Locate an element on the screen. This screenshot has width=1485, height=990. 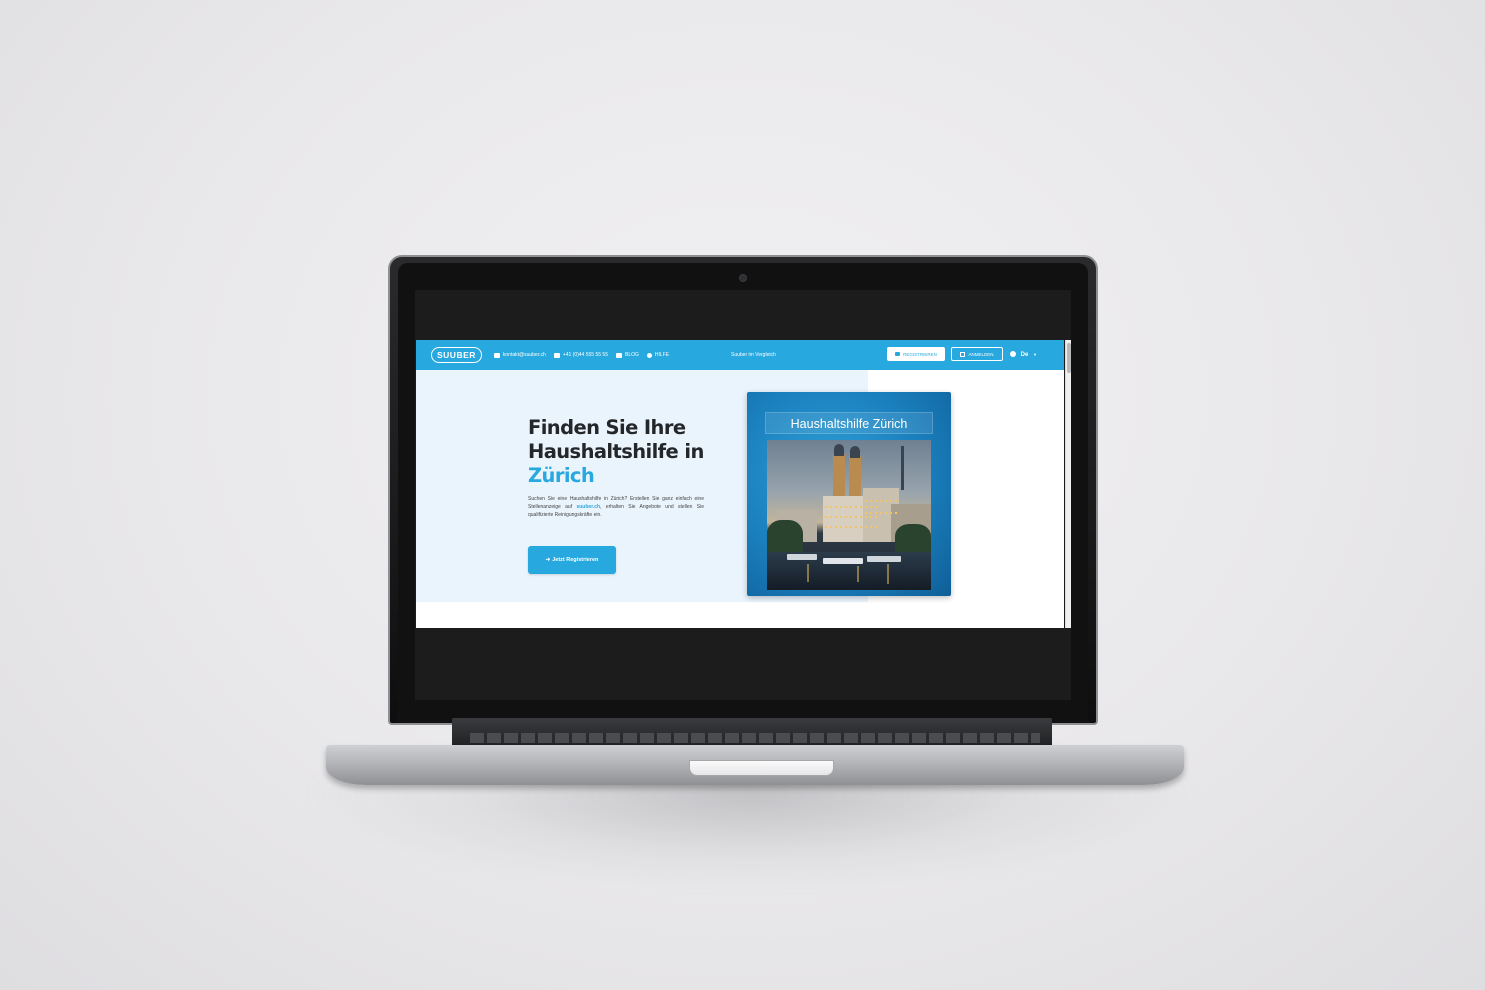
nav-phone: +41 (0)44 555 55 55 is located at coordinates (580, 355).